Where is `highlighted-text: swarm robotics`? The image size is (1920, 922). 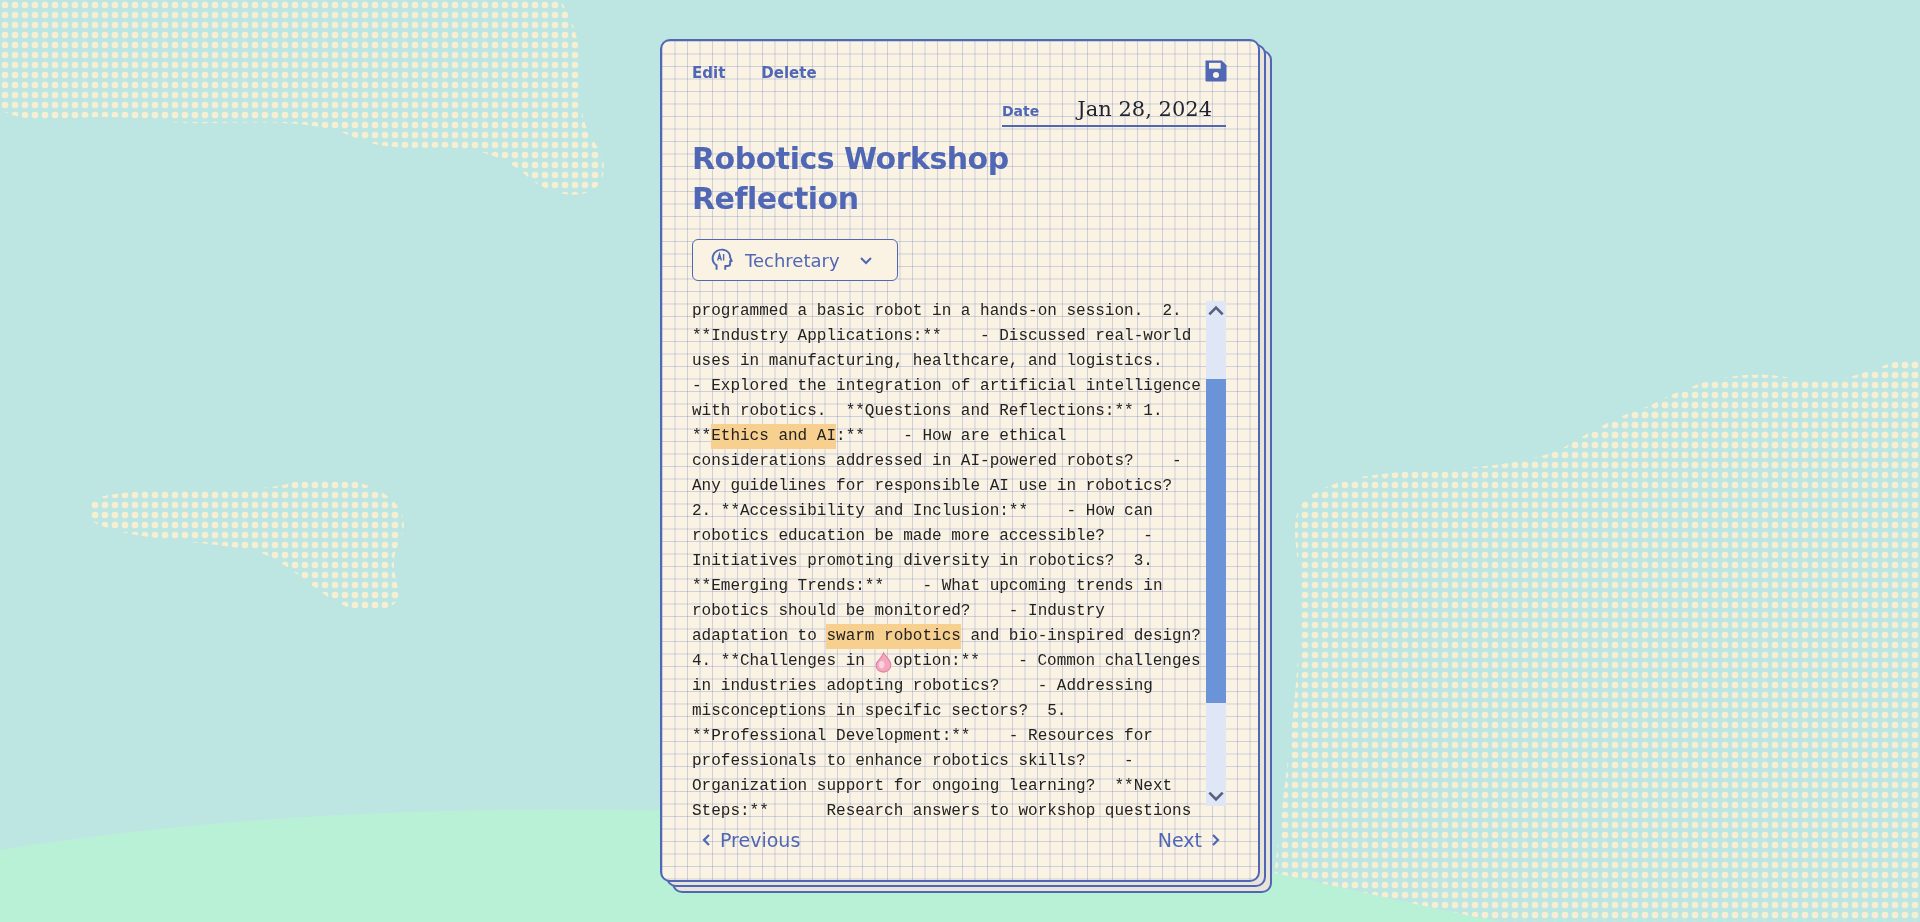 highlighted-text: swarm robotics is located at coordinates (893, 636).